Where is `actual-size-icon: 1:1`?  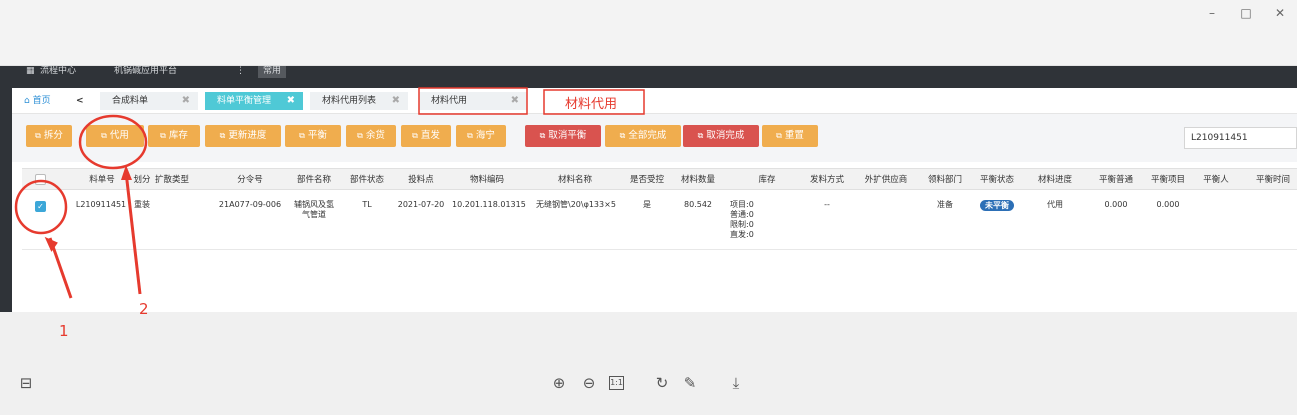 actual-size-icon: 1:1 is located at coordinates (616, 383).